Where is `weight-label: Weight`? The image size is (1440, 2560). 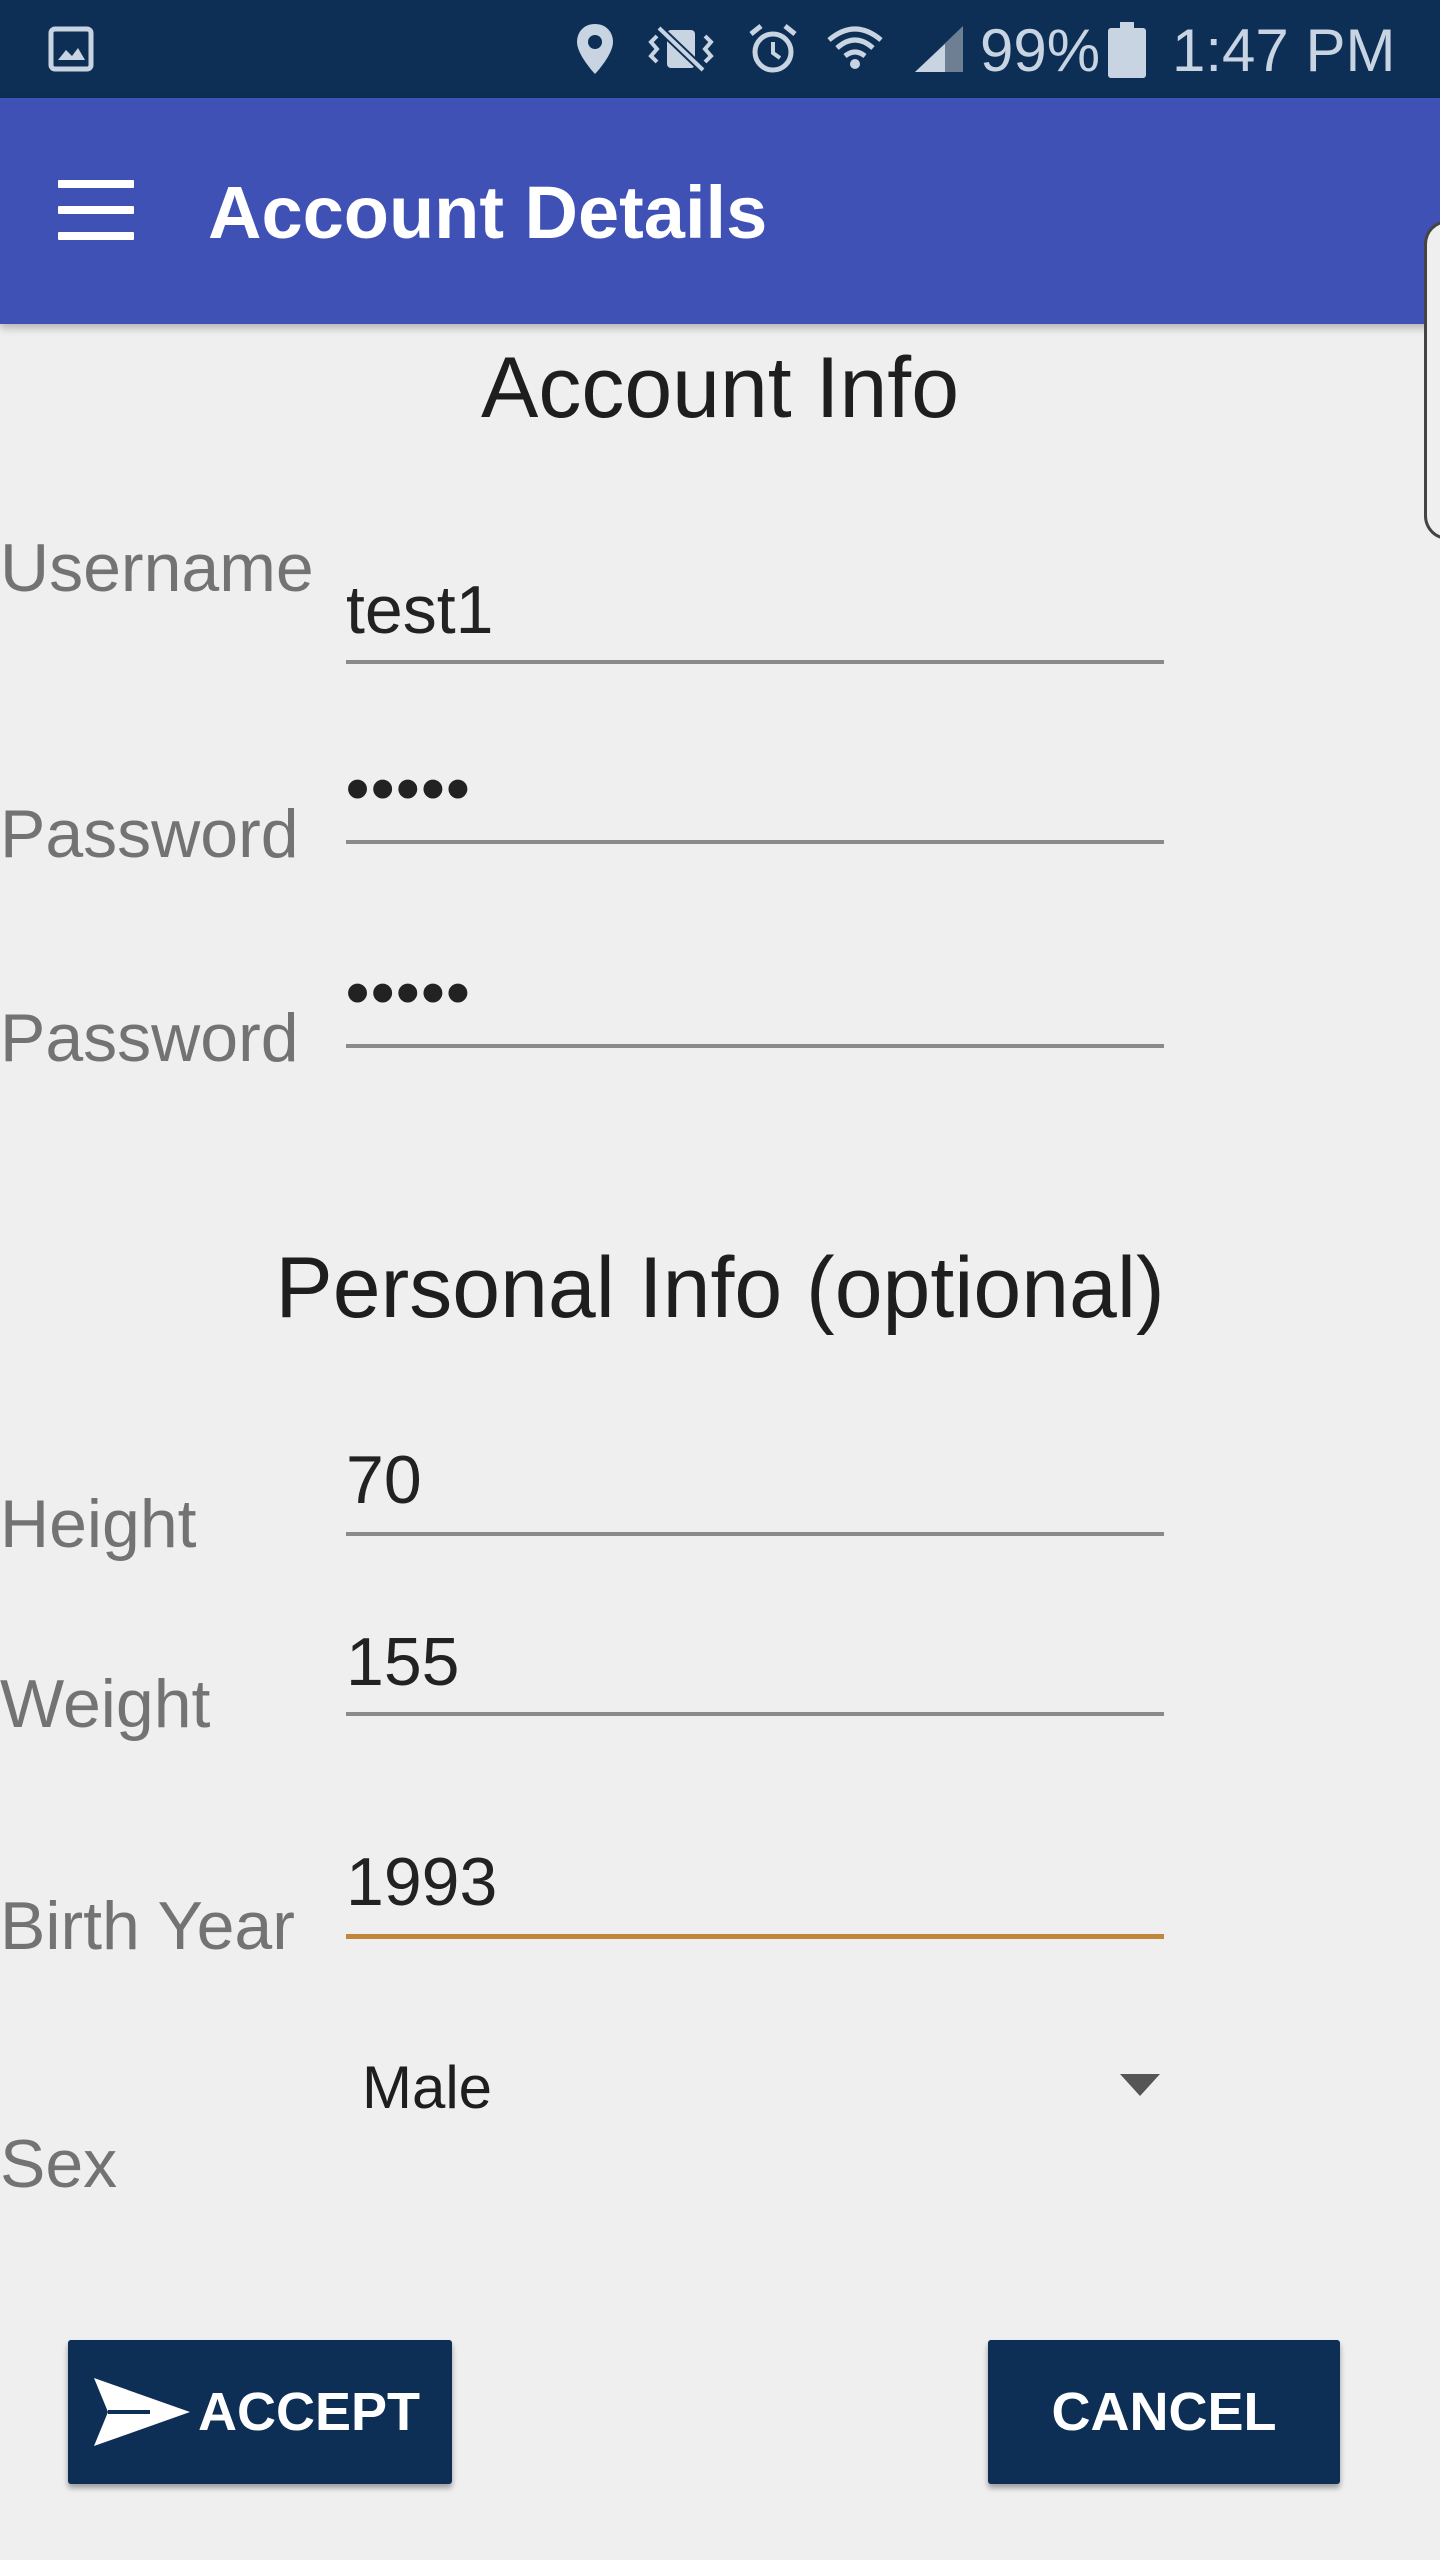
weight-label: Weight is located at coordinates (105, 1704).